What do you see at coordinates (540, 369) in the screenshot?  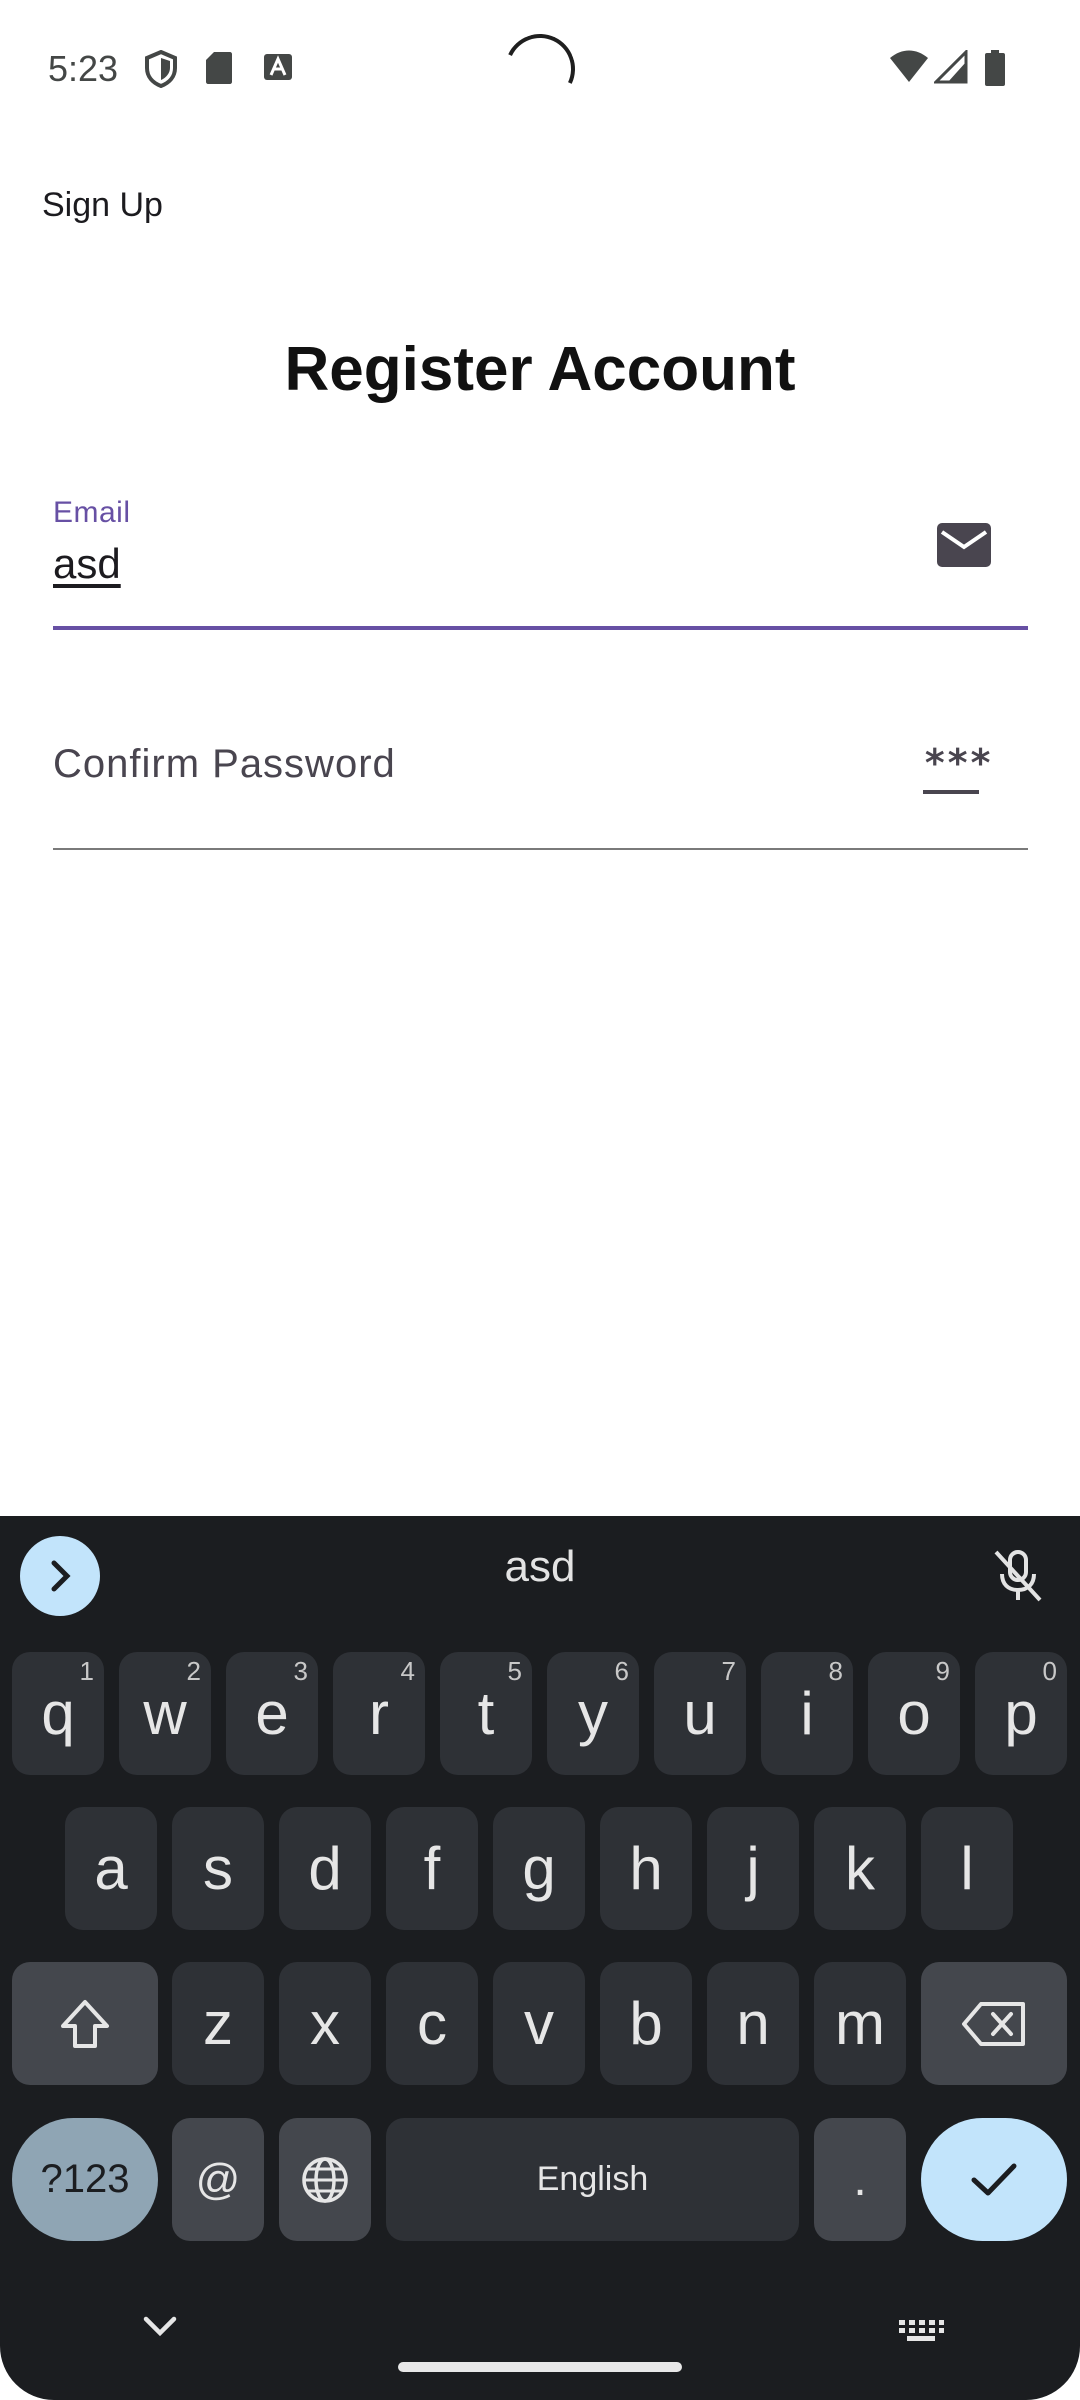 I see `page-title: Register Account` at bounding box center [540, 369].